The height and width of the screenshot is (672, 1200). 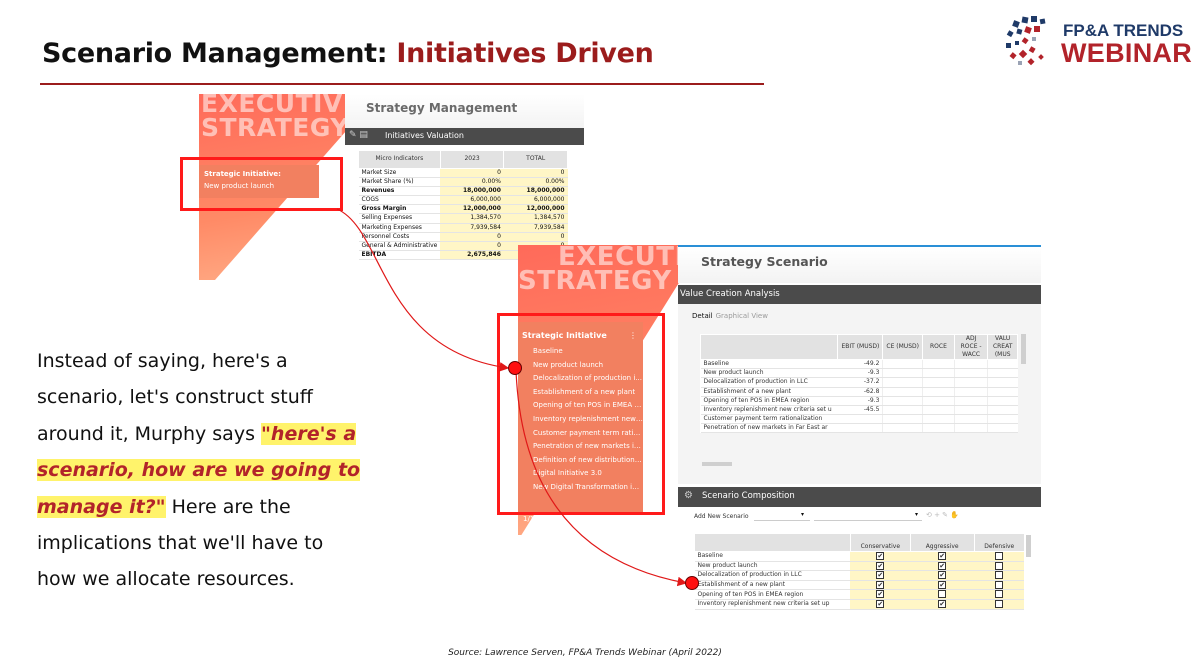 I want to click on title-part1: Scenario Management:, so click(x=219, y=53).